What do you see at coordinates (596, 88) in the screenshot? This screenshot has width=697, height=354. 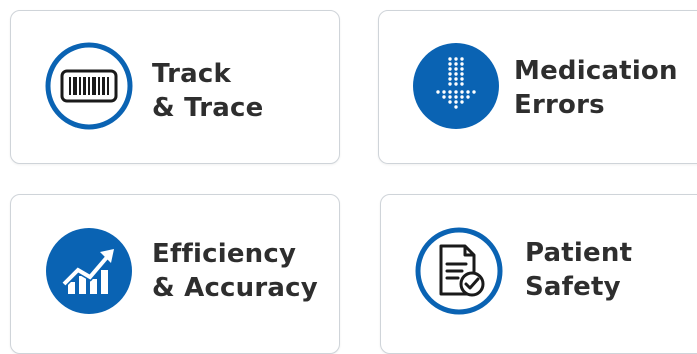 I see `card-label: Medication Errors` at bounding box center [596, 88].